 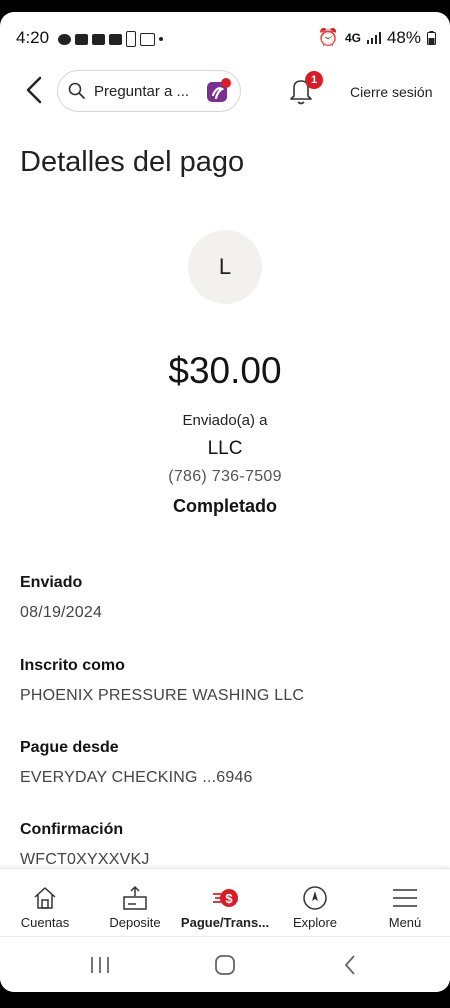 I want to click on nav-accounts-label: Cuentas, so click(x=45, y=922).